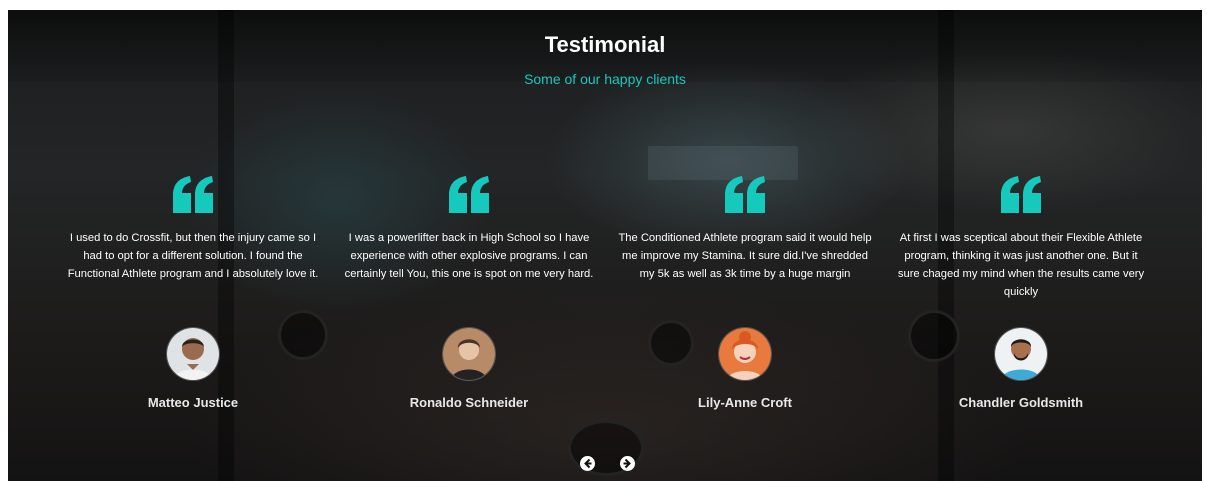 The height and width of the screenshot is (481, 1207). Describe the element at coordinates (745, 402) in the screenshot. I see `testimonial-author-name: Lily-Anne Croft` at that location.